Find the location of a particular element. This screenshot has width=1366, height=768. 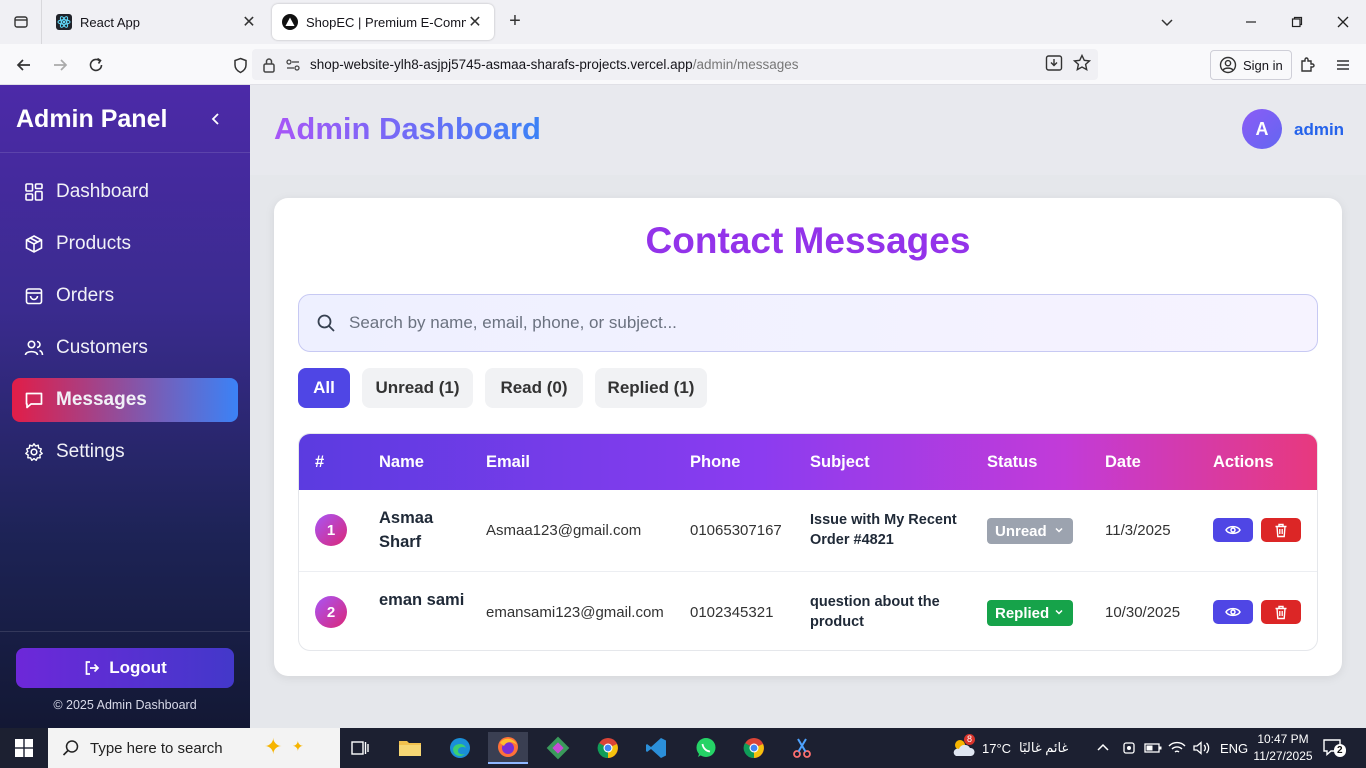

sidebar-item-customers: Customers is located at coordinates (125, 348).